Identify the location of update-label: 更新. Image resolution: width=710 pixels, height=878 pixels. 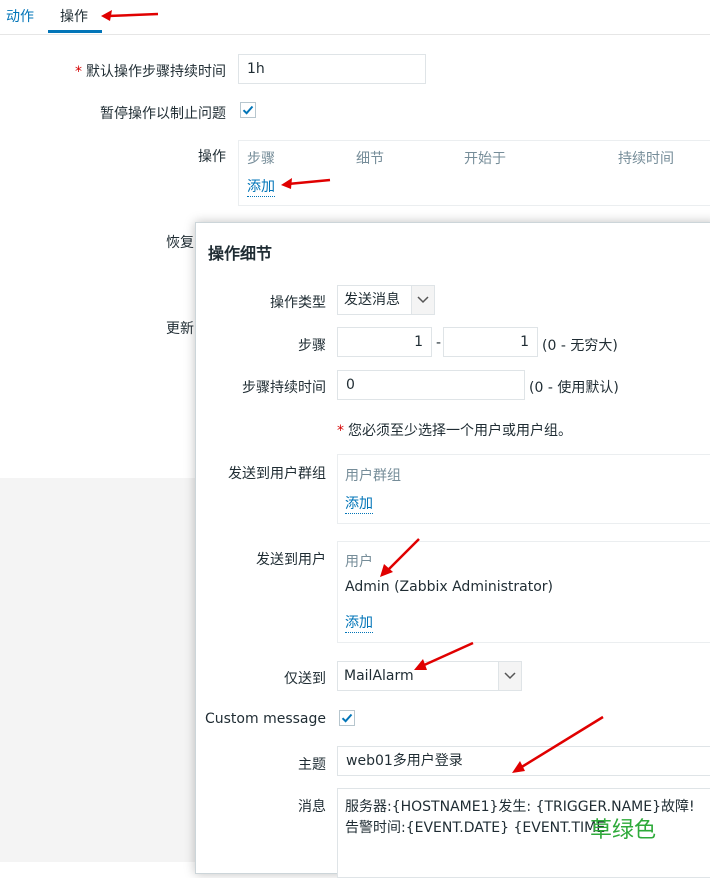
(180, 329).